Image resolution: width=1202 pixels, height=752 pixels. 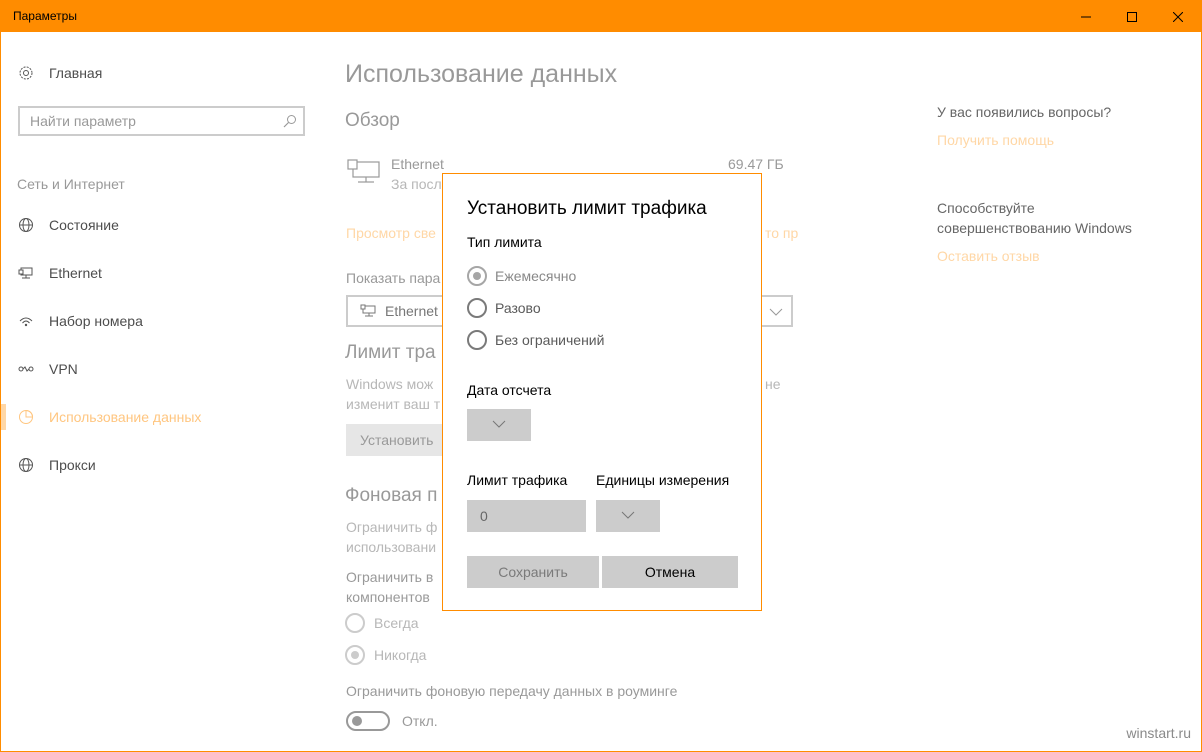 I want to click on feedback-link: Оставить отзыв, so click(x=988, y=256).